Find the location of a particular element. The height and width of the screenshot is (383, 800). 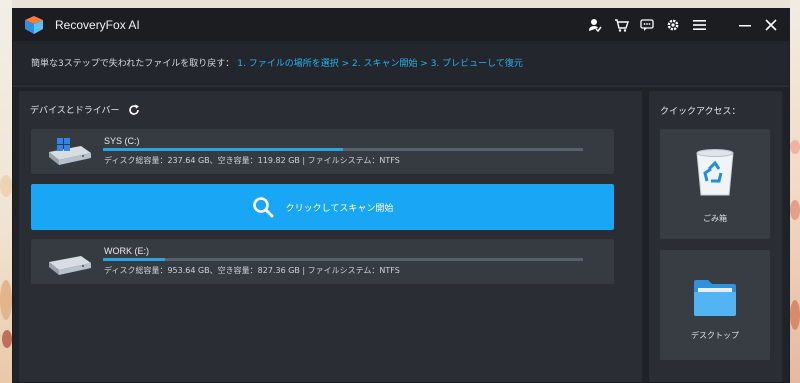

drive-name: SYS (C:) is located at coordinates (122, 141).